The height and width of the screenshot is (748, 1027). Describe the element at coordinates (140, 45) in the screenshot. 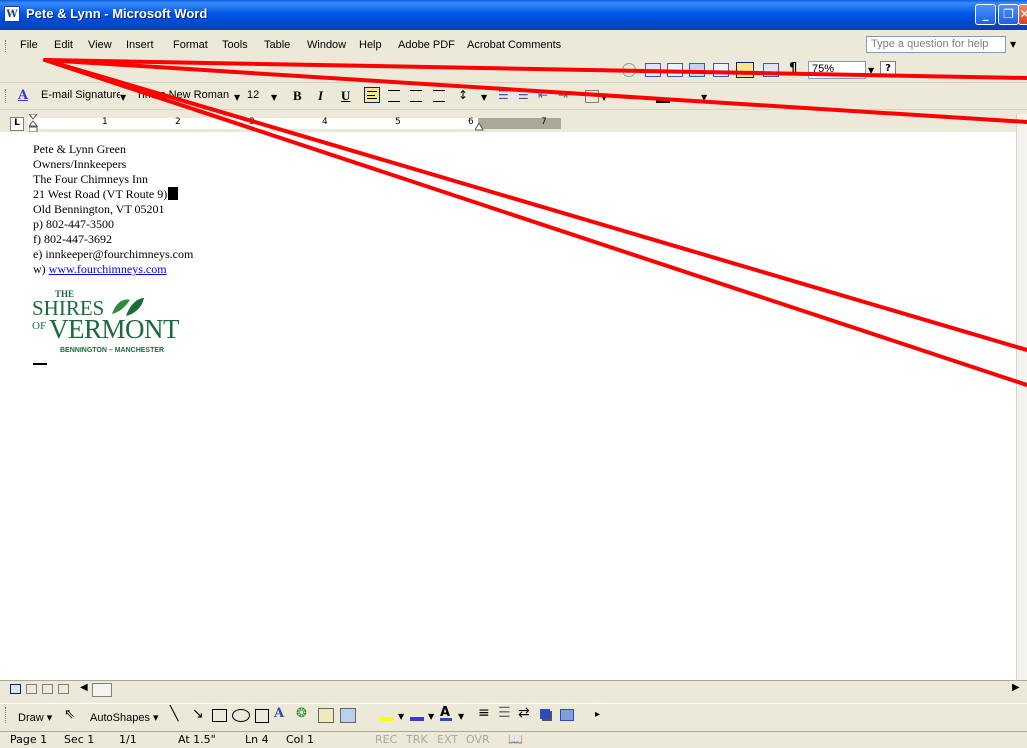

I see `menu-insert: Insert` at that location.